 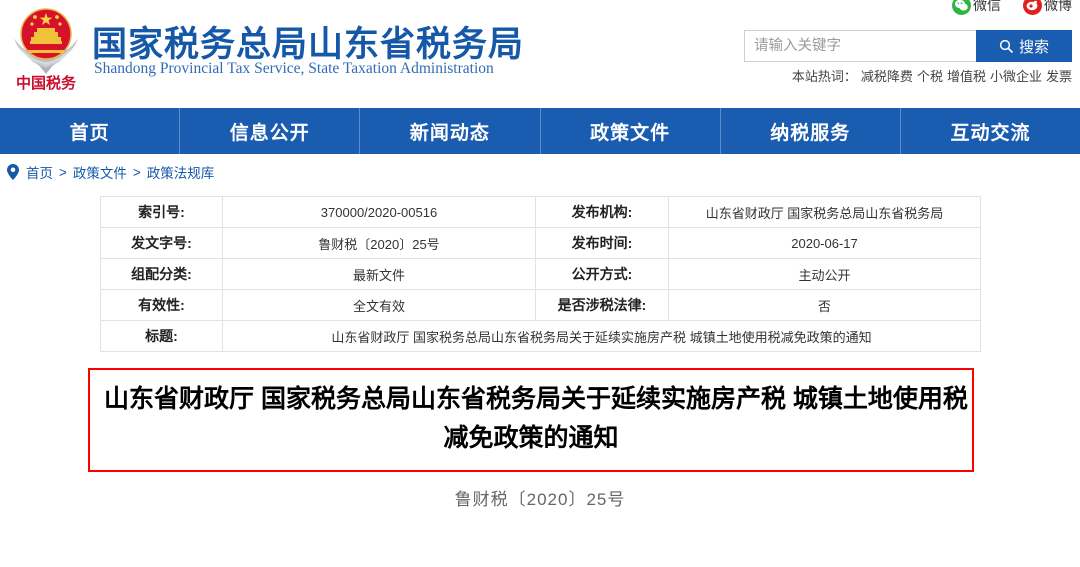 I want to click on nav-label: 互动交流, so click(x=990, y=133).